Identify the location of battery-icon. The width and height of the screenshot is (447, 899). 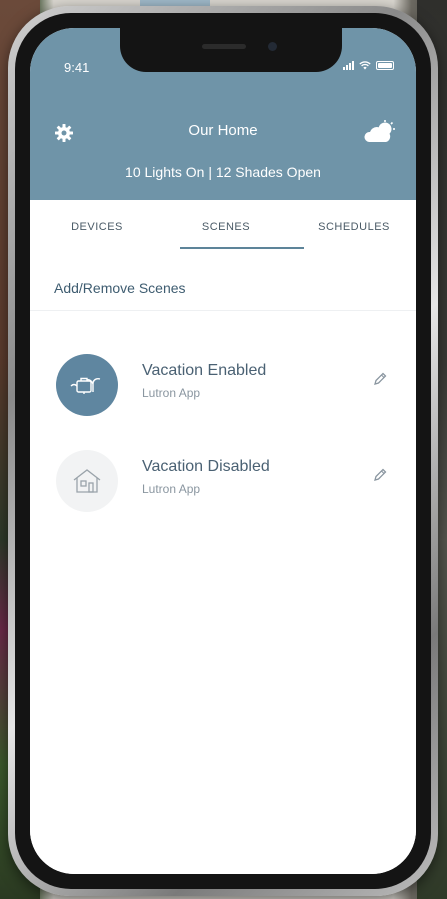
(385, 65).